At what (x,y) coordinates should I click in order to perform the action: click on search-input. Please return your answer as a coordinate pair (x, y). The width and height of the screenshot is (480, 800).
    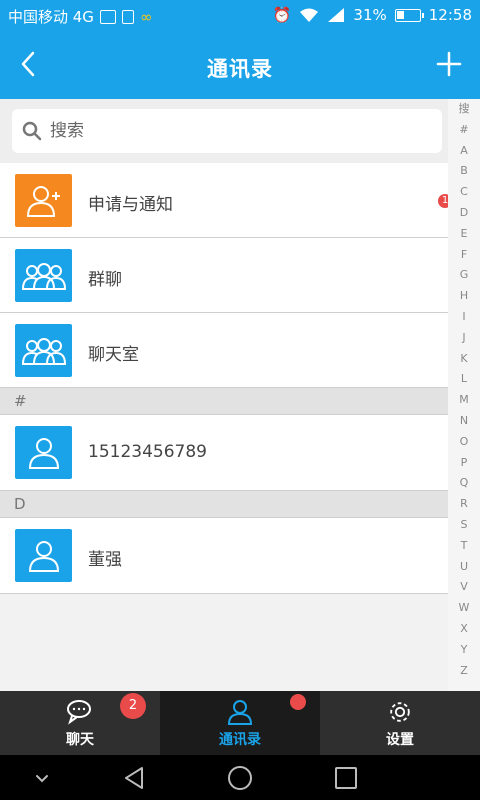
    Looking at the image, I should click on (240, 131).